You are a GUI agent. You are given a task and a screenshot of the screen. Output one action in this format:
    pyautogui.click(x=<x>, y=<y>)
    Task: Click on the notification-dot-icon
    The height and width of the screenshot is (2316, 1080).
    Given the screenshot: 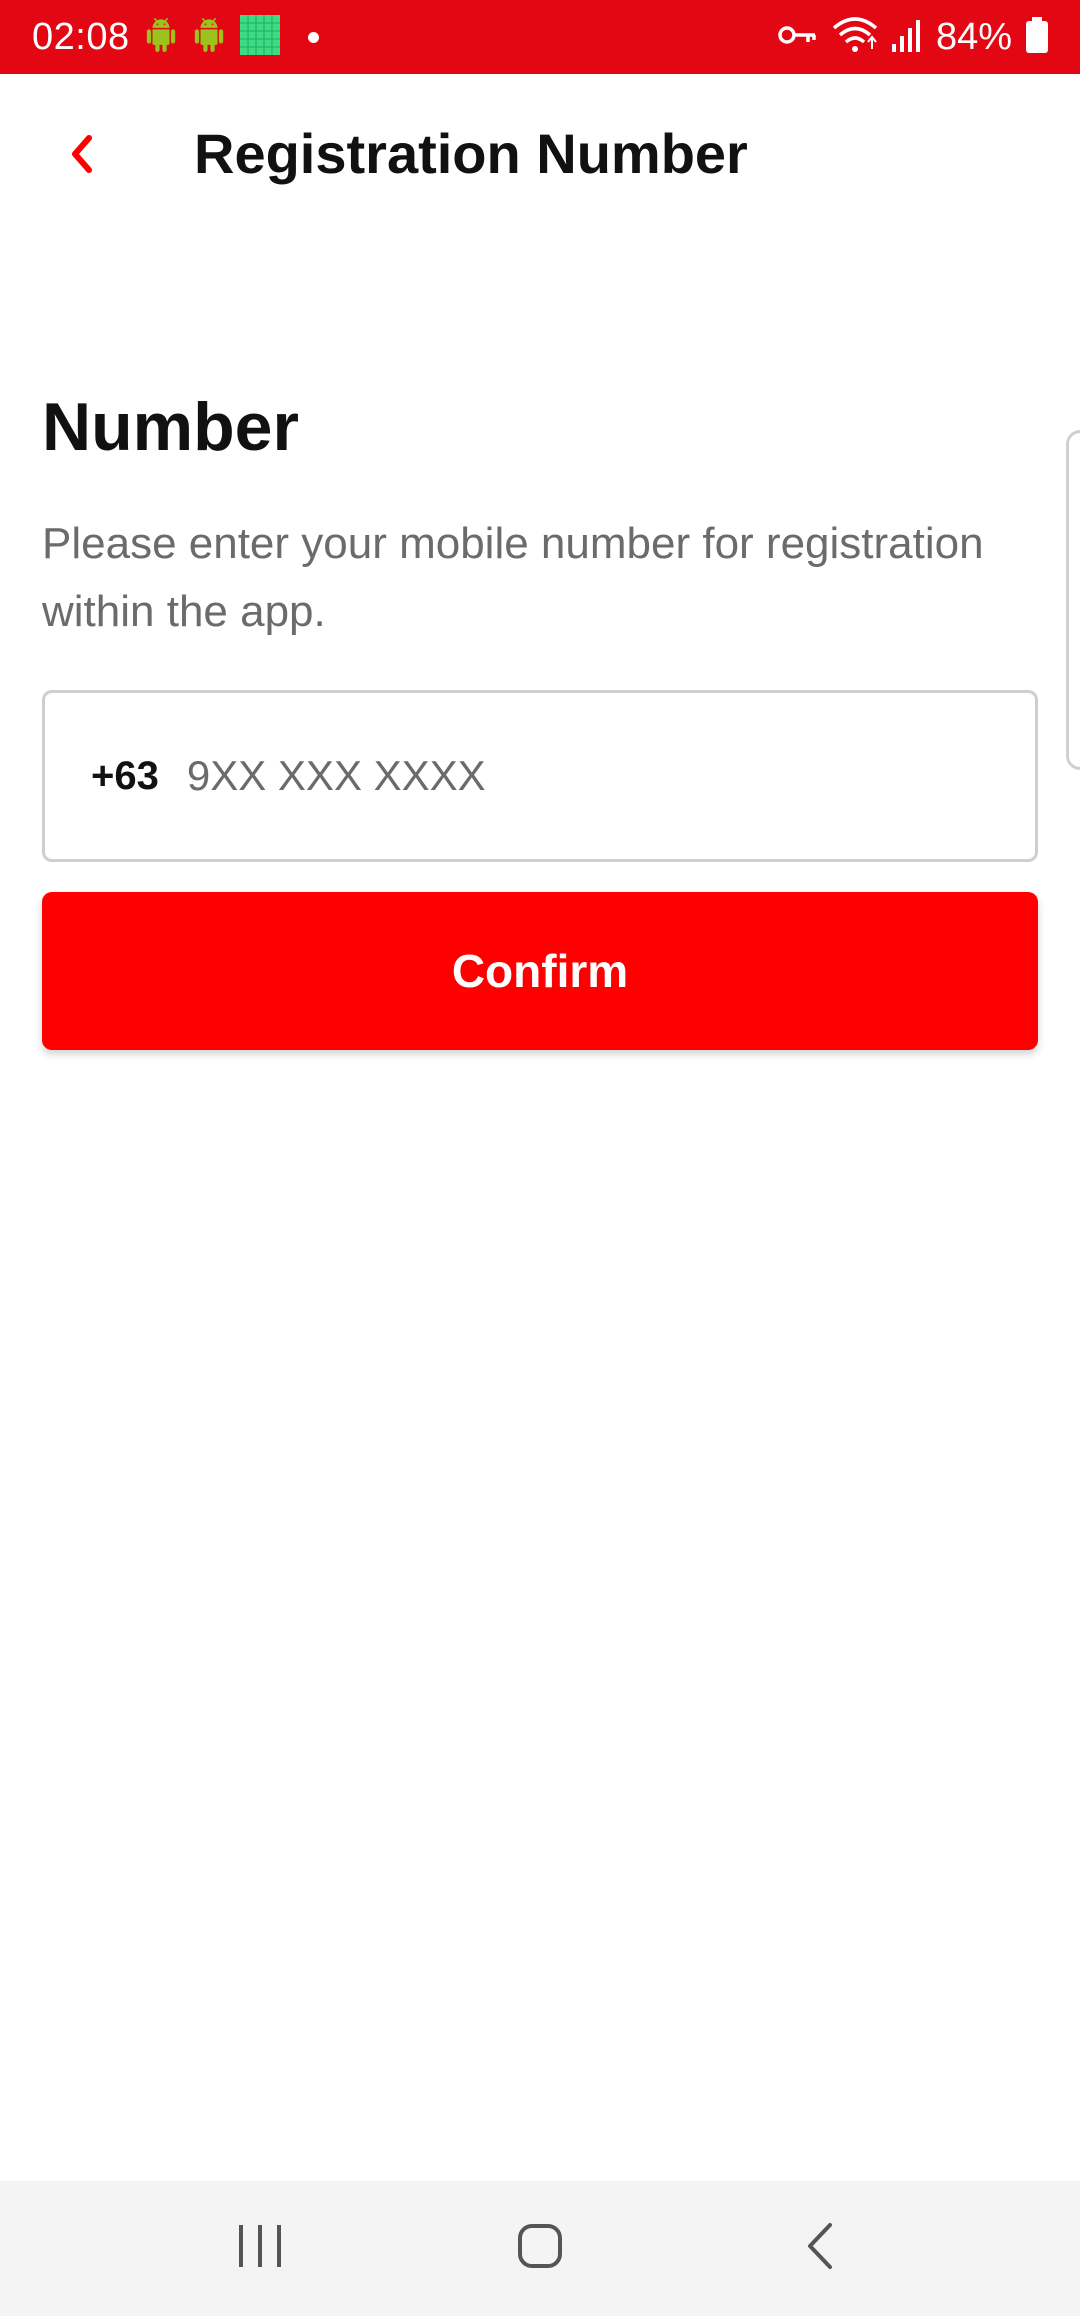 What is the action you would take?
    pyautogui.click(x=313, y=37)
    